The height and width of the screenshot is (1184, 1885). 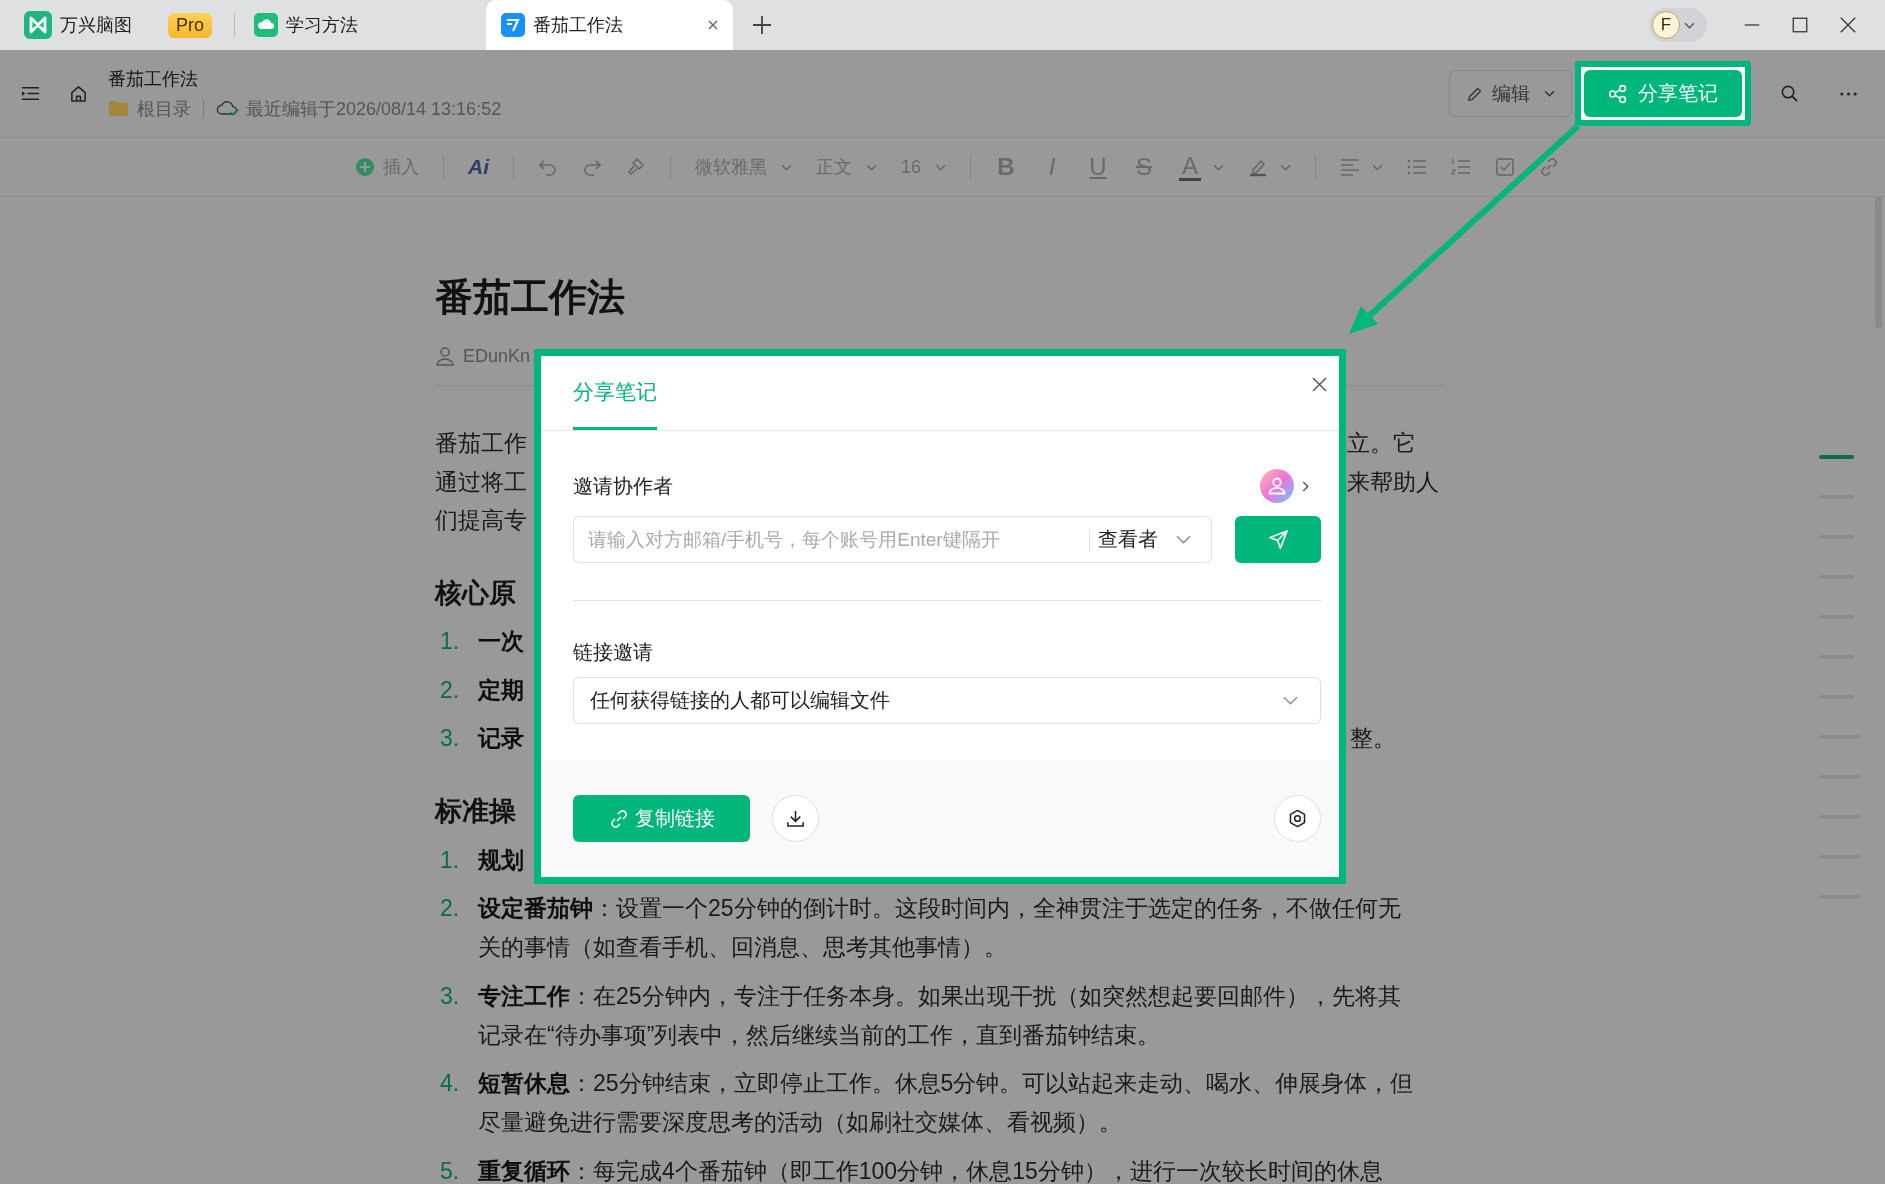 I want to click on avatar-icon, so click(x=1277, y=486).